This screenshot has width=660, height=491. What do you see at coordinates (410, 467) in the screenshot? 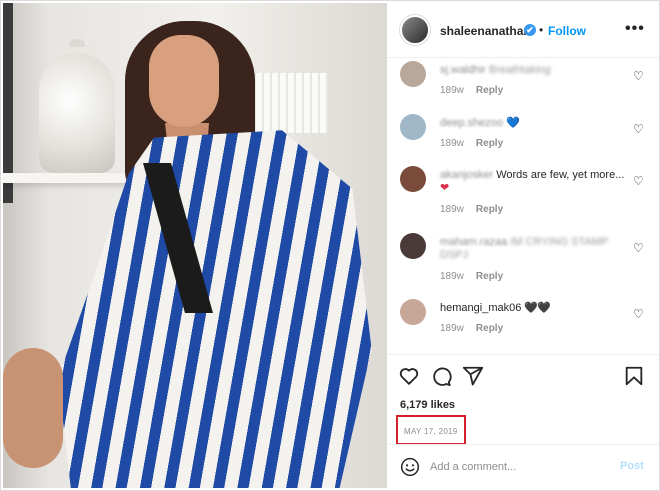
I see `emoji-icon` at bounding box center [410, 467].